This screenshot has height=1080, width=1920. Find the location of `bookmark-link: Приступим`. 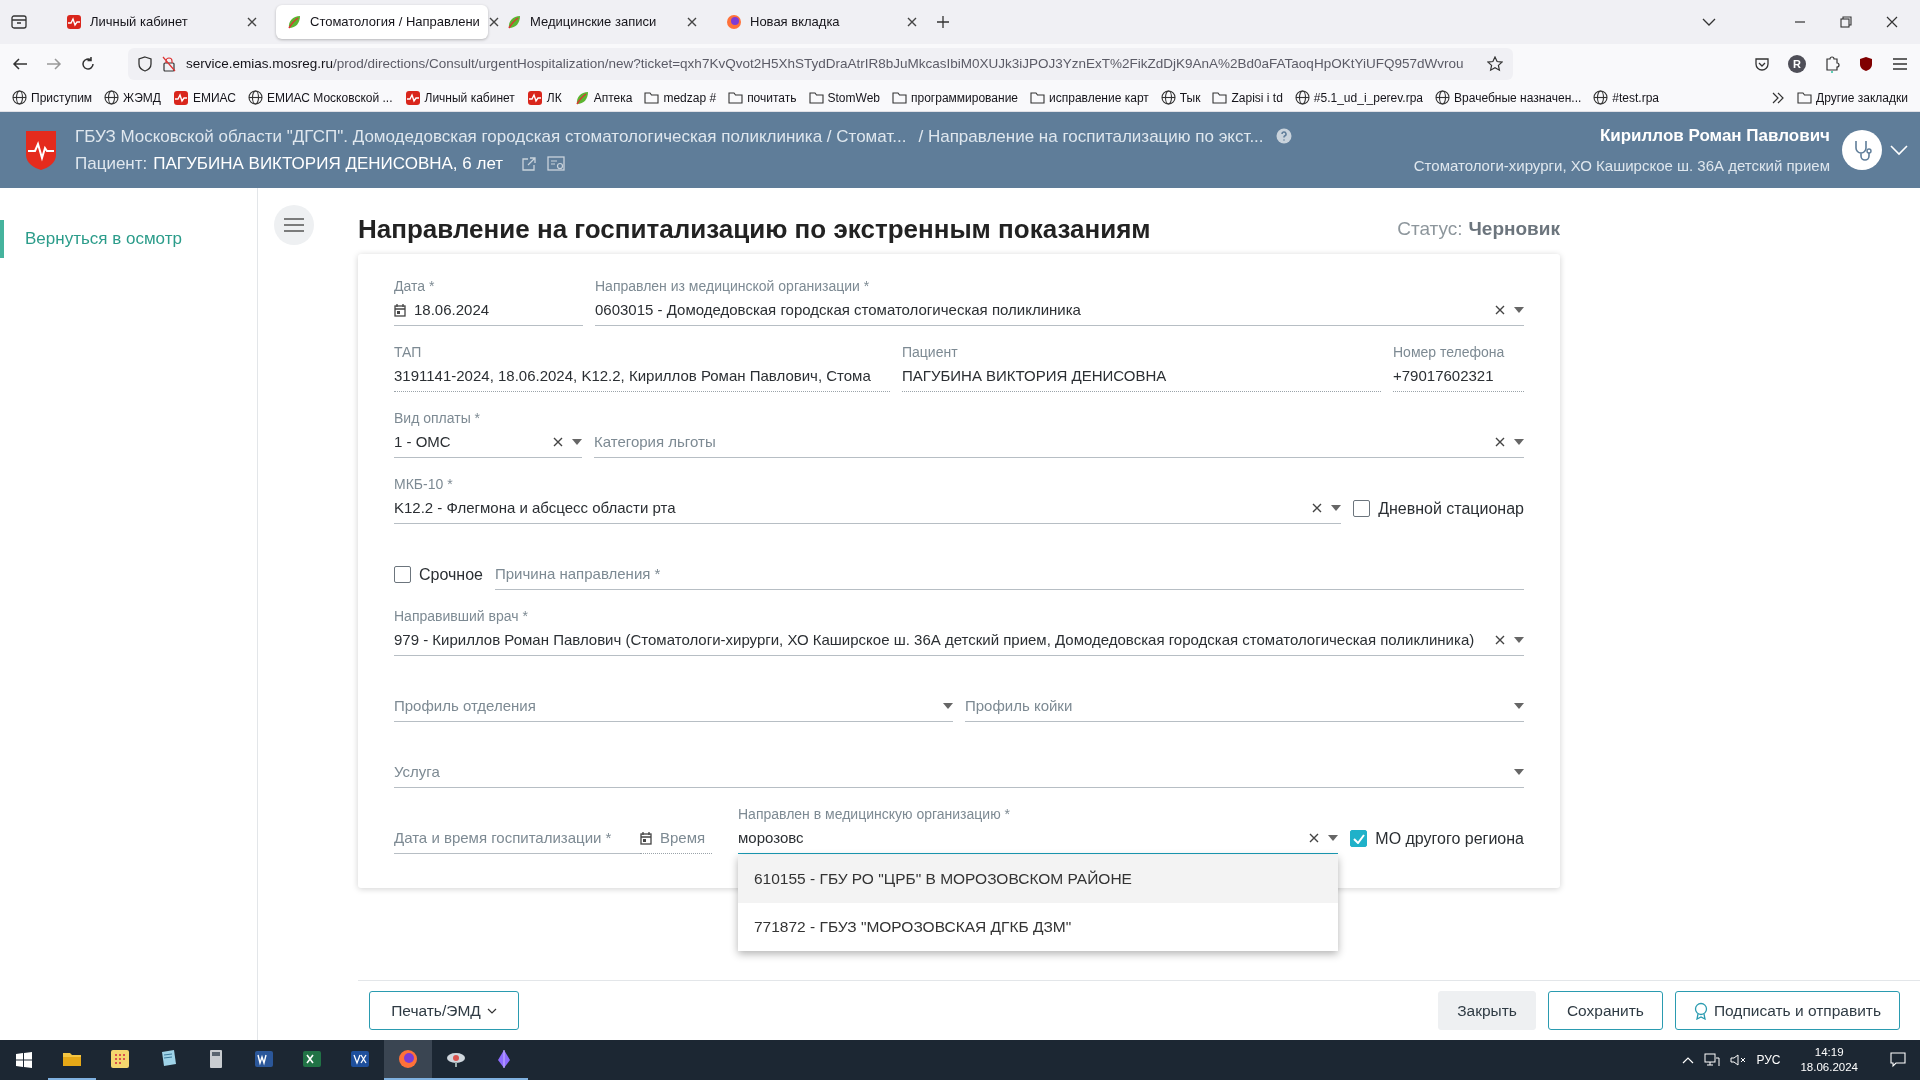

bookmark-link: Приступим is located at coordinates (62, 97).